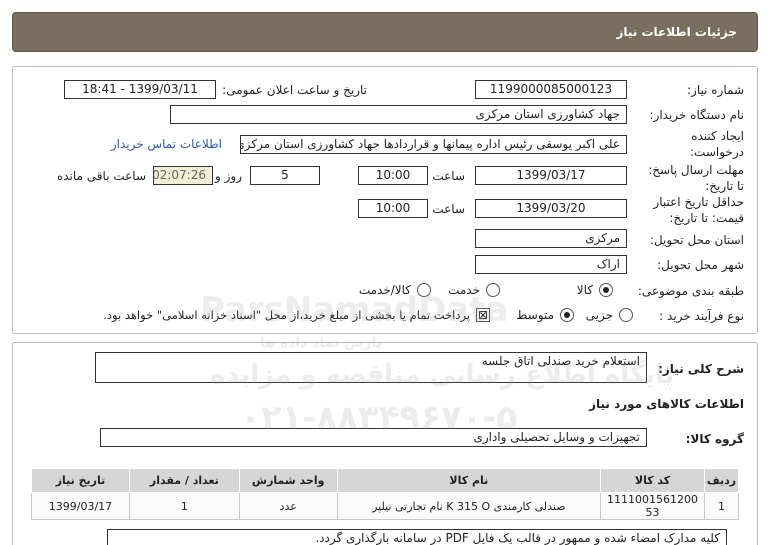 The height and width of the screenshot is (545, 770). Describe the element at coordinates (288, 506) in the screenshot. I see `cell-unit: عدد` at that location.